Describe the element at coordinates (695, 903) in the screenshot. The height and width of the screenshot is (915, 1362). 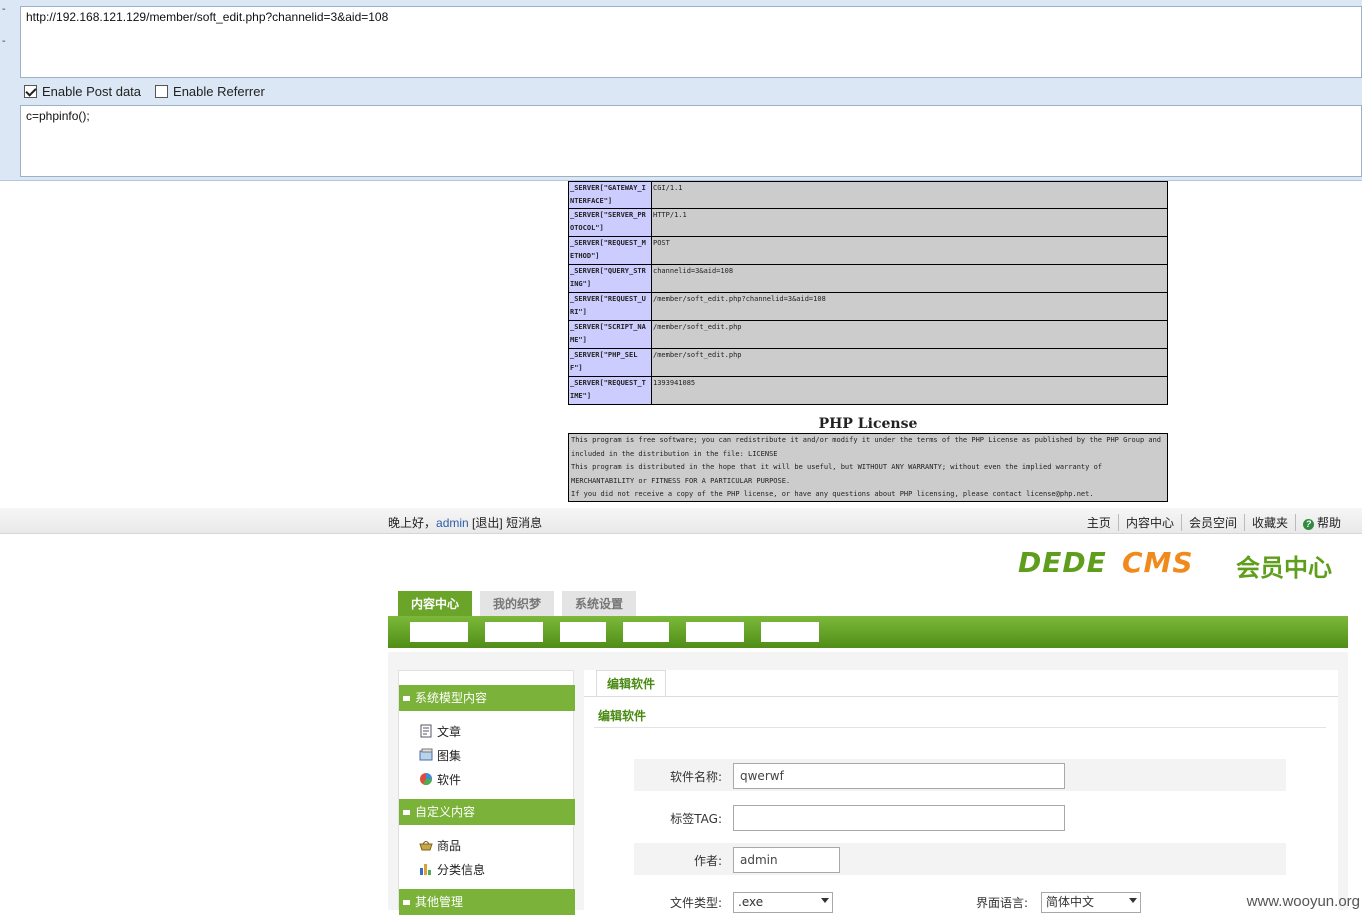
I see `file-type-label: 文件类型:` at that location.